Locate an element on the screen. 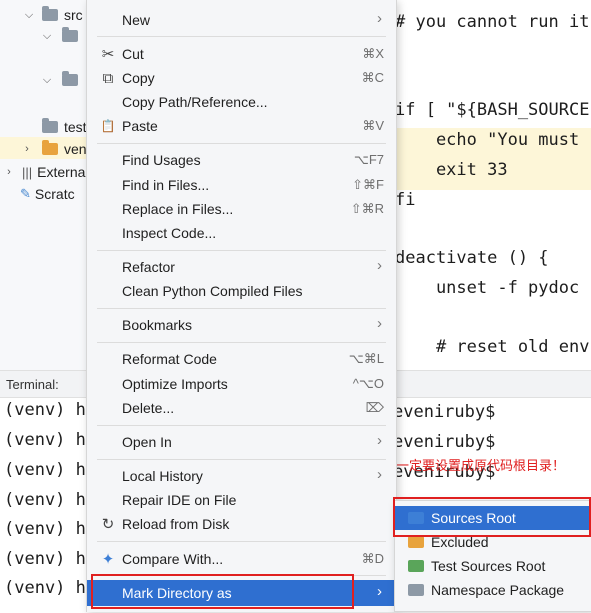 The image size is (591, 613). shortcut: ⌘D is located at coordinates (372, 558).